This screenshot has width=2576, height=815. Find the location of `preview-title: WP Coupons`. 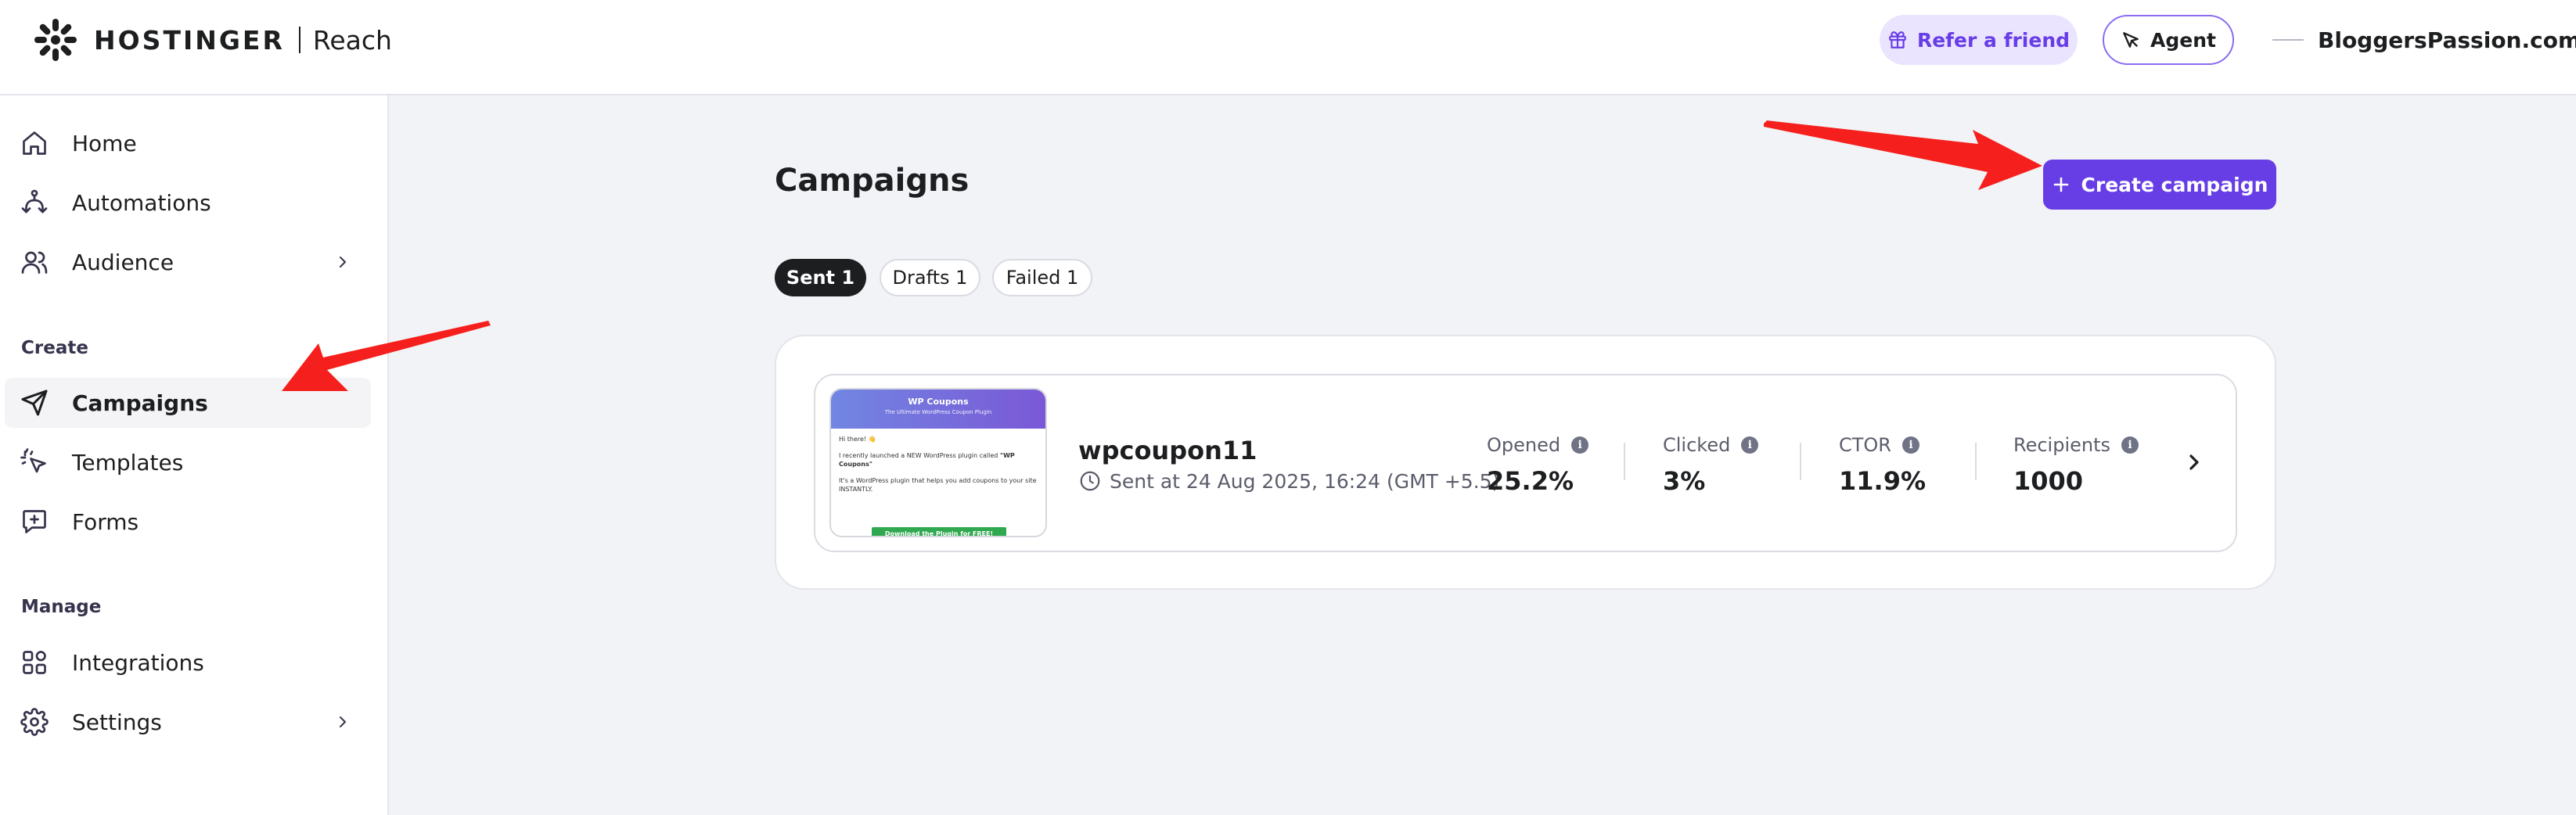

preview-title: WP Coupons is located at coordinates (938, 402).